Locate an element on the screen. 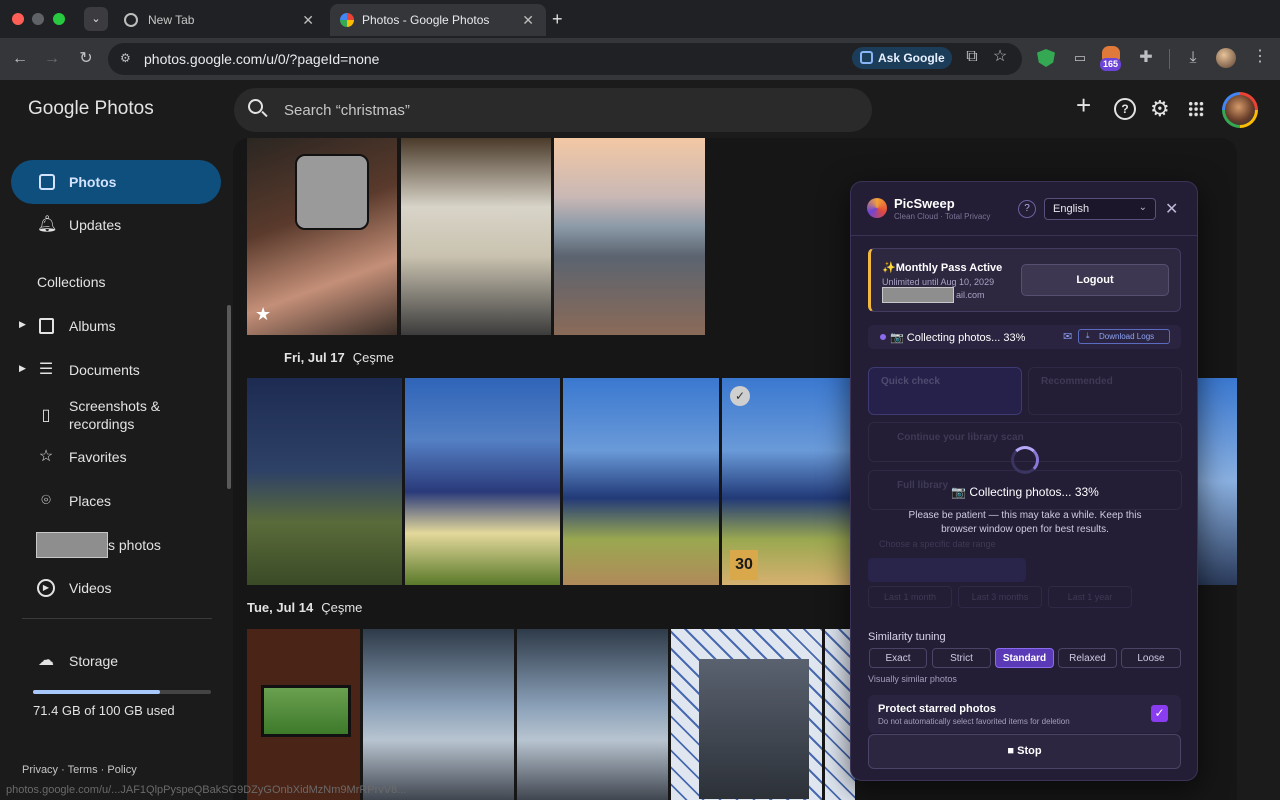  cast-extension-icon: ▭ is located at coordinates (1080, 58).